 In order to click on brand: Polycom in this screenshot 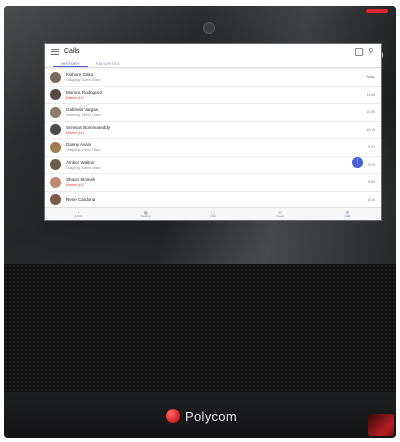, I will do `click(201, 416)`.